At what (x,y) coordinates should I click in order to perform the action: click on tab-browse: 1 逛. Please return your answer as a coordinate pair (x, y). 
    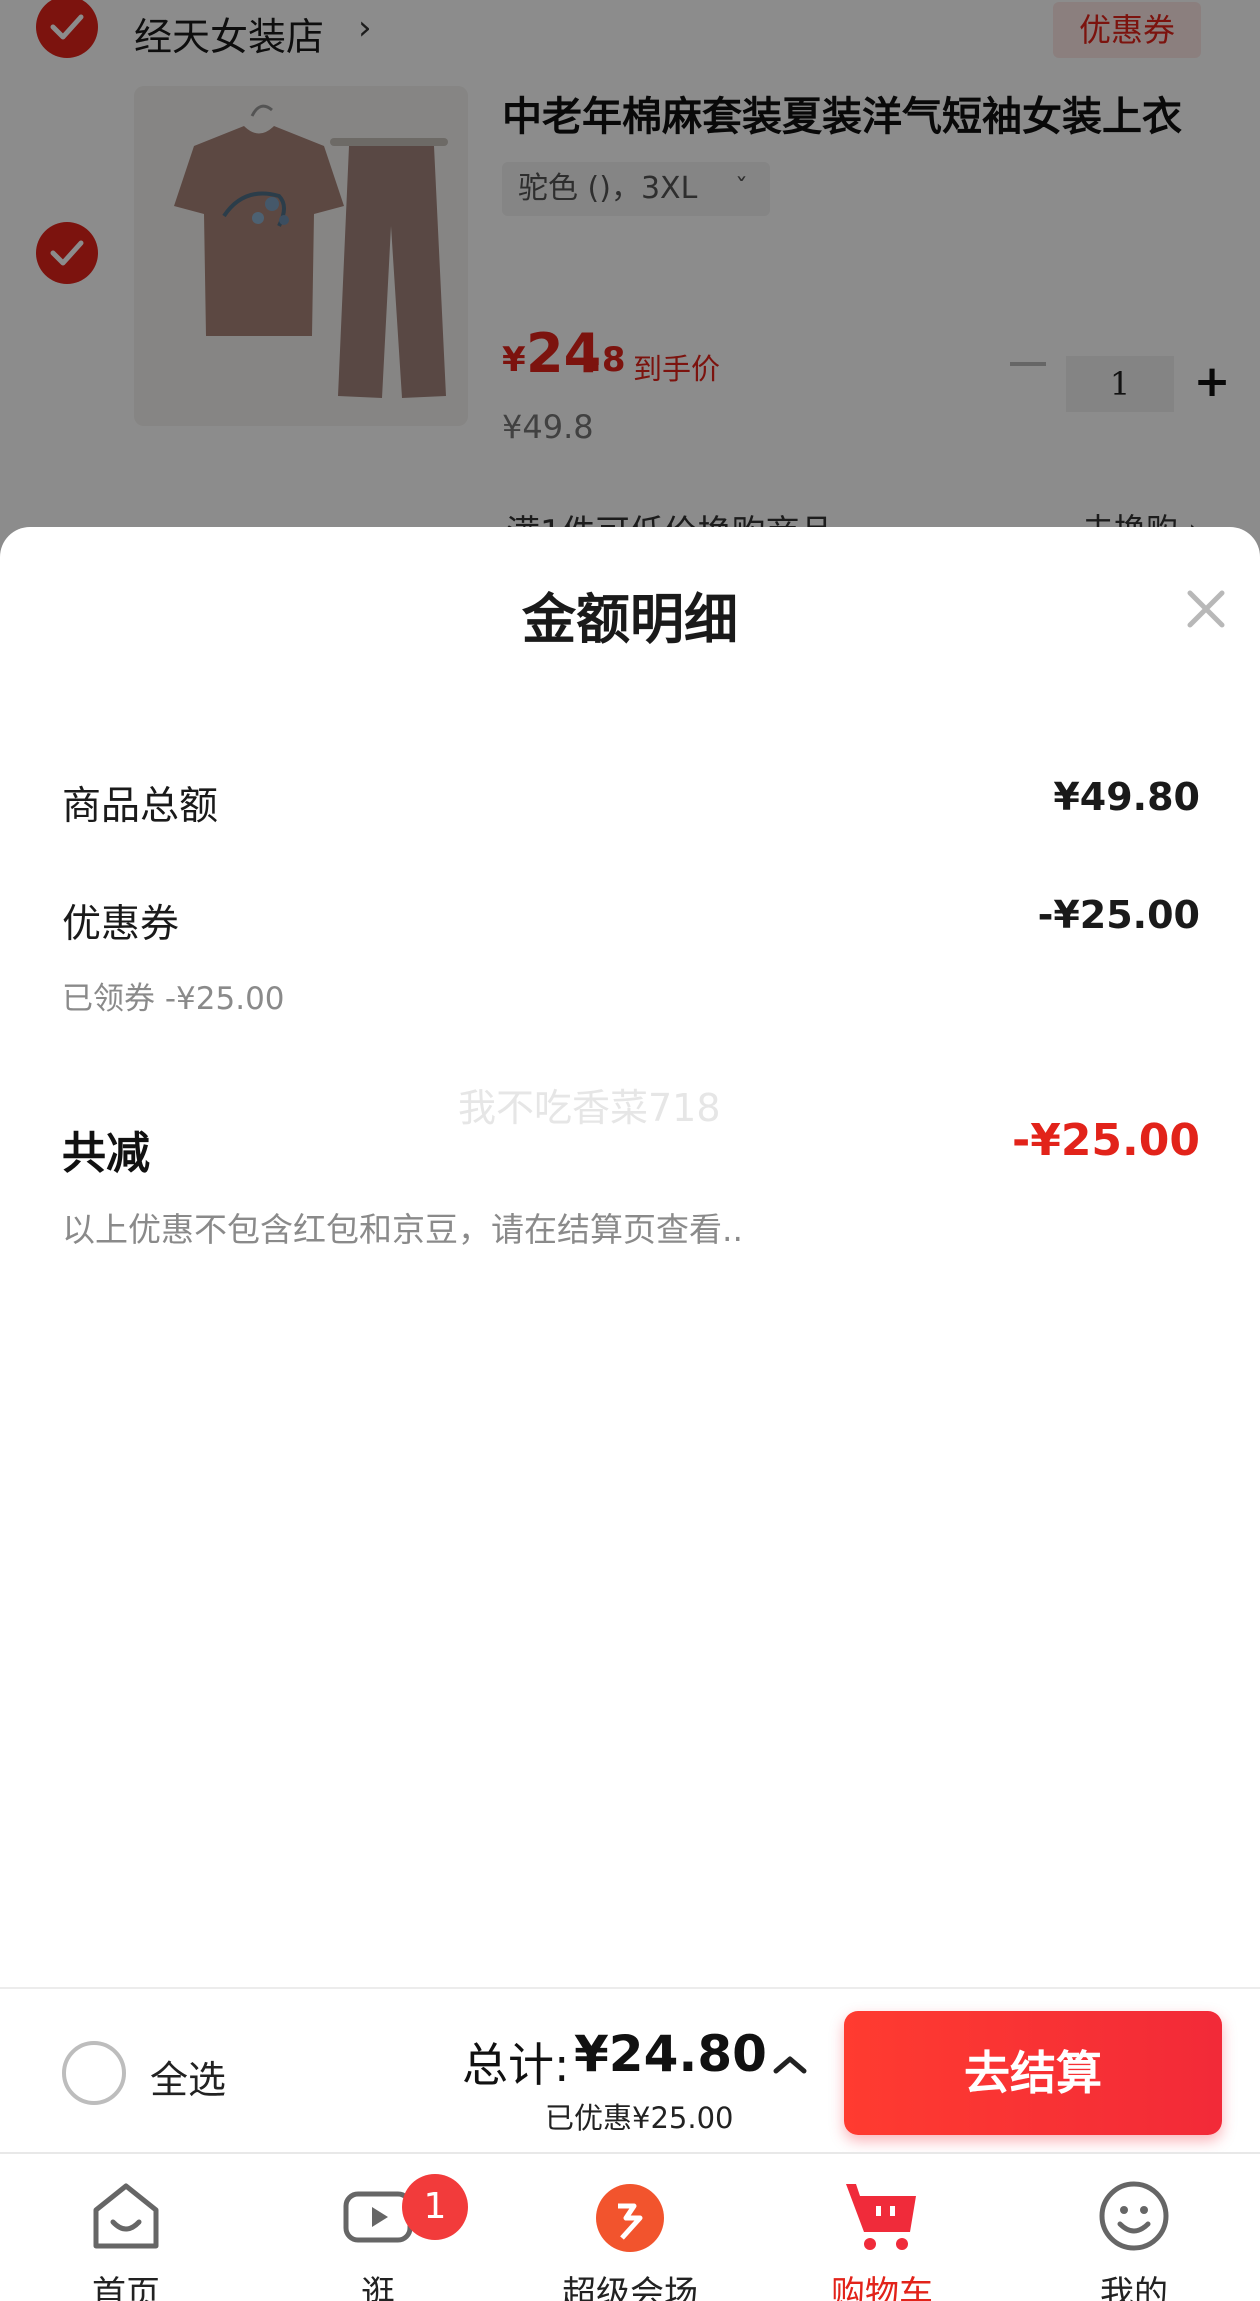
    Looking at the image, I should click on (378, 2227).